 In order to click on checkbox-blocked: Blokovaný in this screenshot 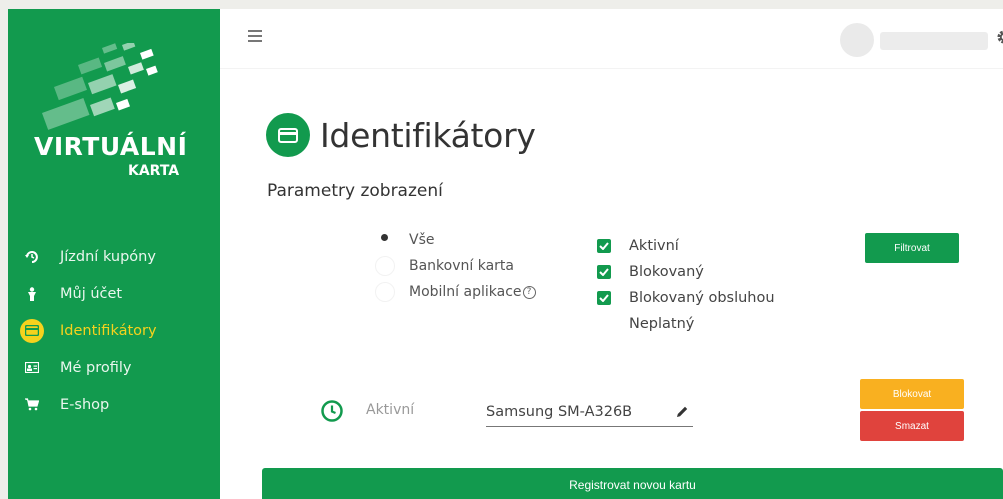, I will do `click(686, 272)`.